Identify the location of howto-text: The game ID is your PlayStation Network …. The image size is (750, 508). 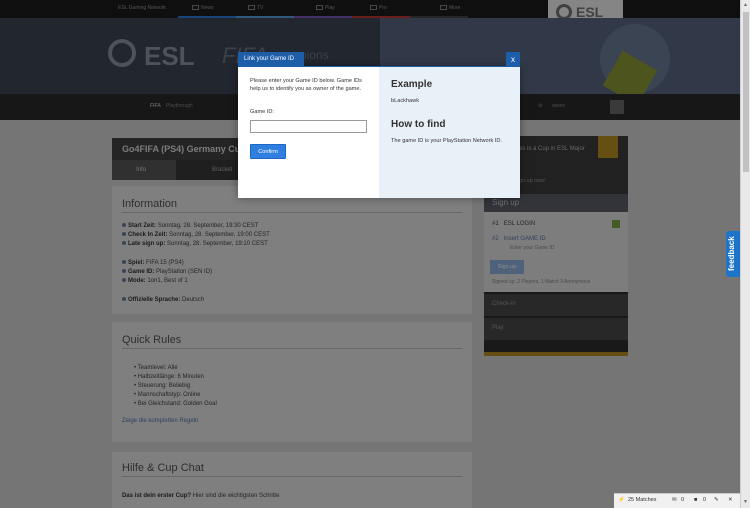
(446, 141).